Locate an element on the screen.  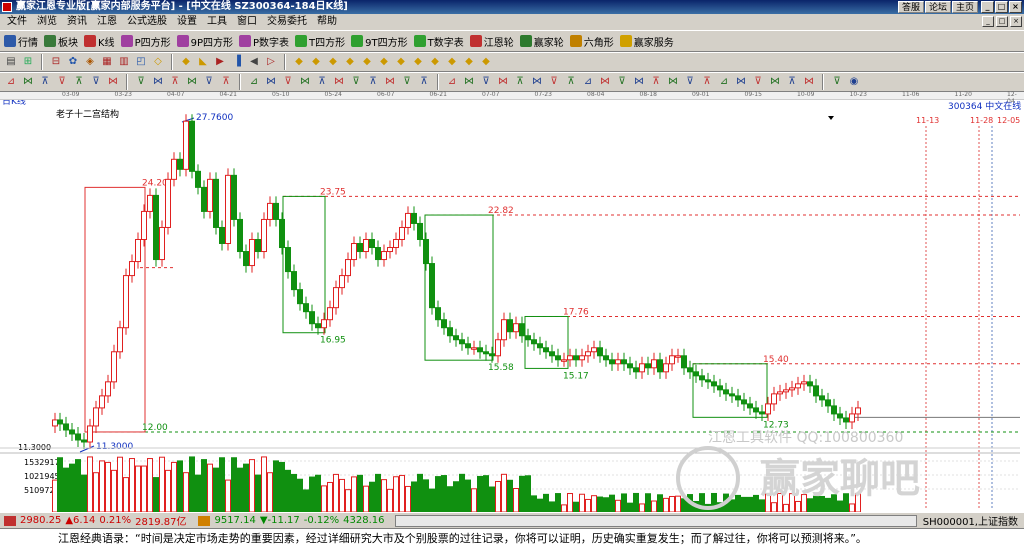
draw-tool-5-icon: ▦ is located at coordinates (107, 62).